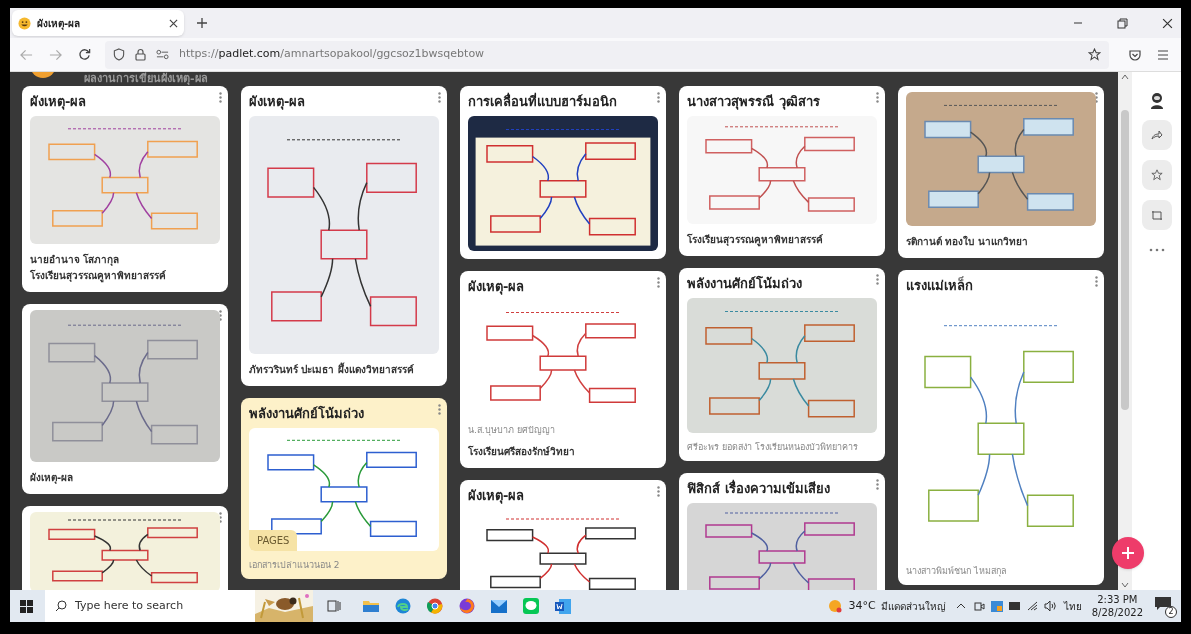 The width and height of the screenshot is (1191, 634). I want to click on share-button, so click(1156, 135).